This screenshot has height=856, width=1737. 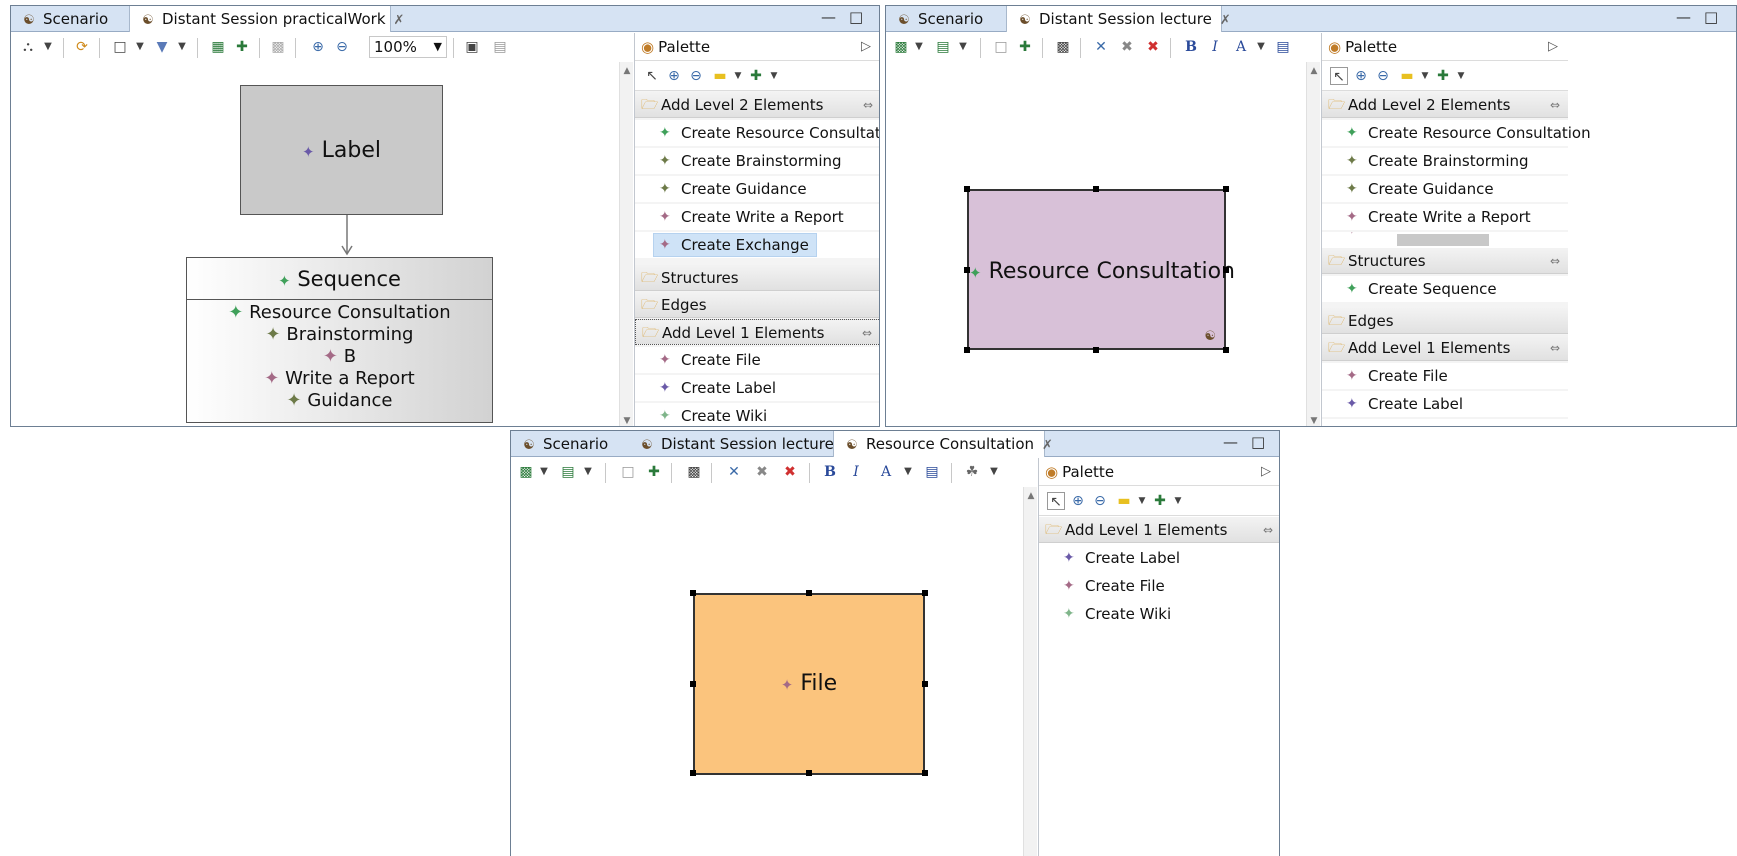 What do you see at coordinates (1063, 47) in the screenshot?
I see `copy-format-icon: ▩` at bounding box center [1063, 47].